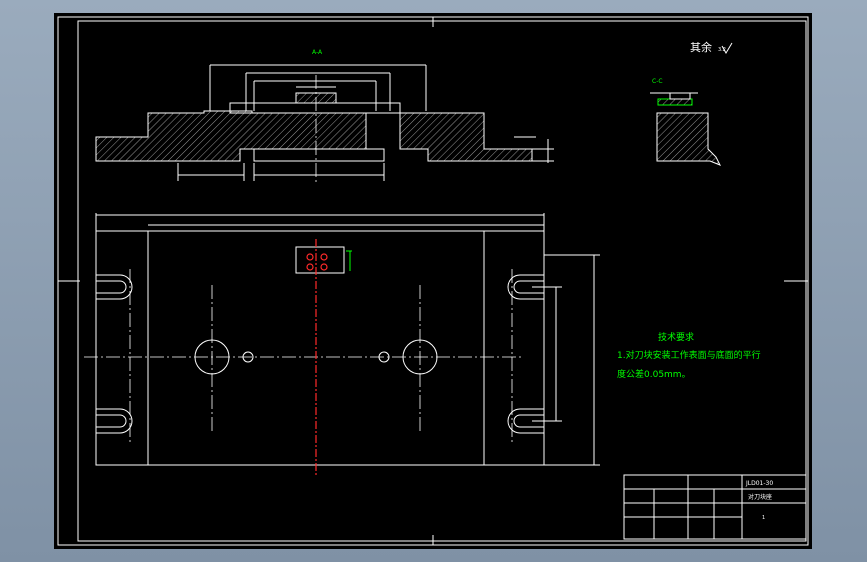  I want to click on detail-label: C-C, so click(657, 81).